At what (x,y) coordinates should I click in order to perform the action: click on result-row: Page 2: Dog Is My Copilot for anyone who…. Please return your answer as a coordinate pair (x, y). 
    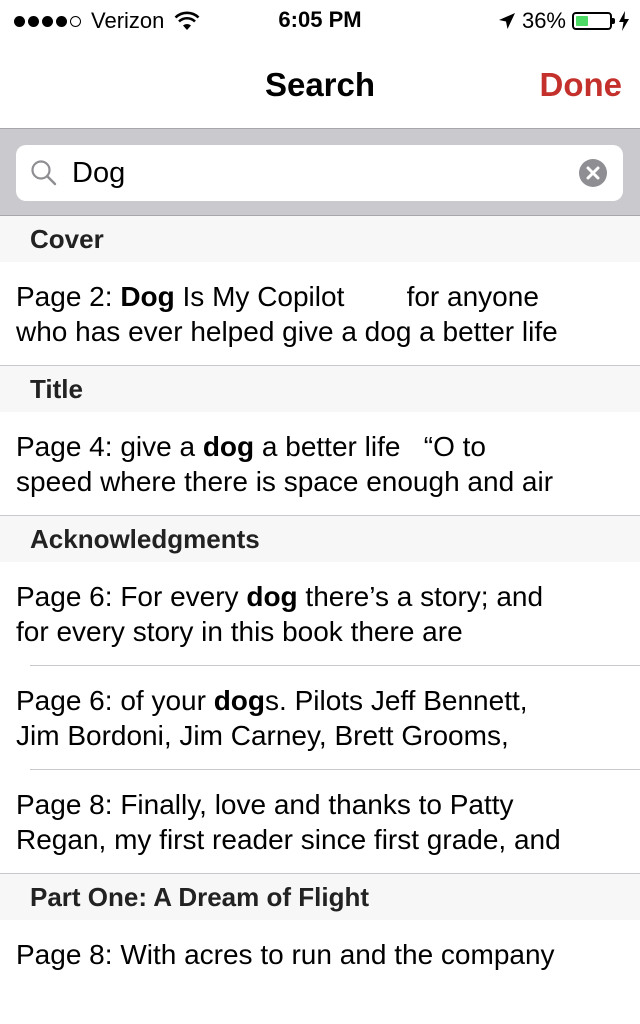
    Looking at the image, I should click on (320, 314).